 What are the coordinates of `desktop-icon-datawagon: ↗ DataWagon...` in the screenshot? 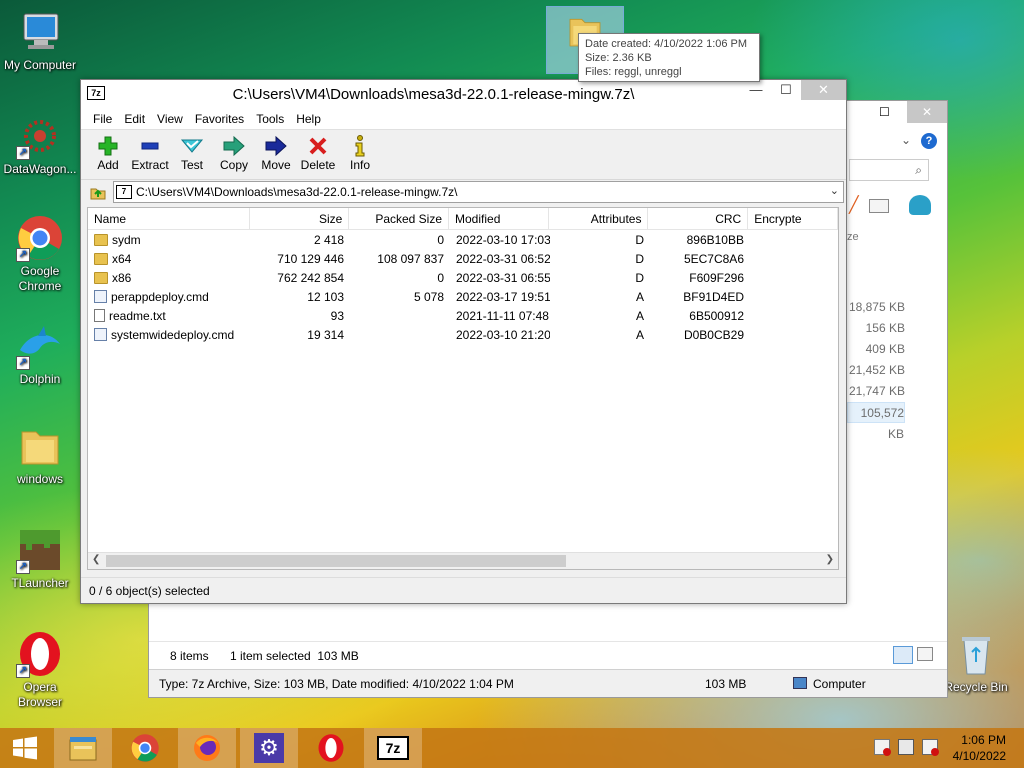 It's located at (40, 144).